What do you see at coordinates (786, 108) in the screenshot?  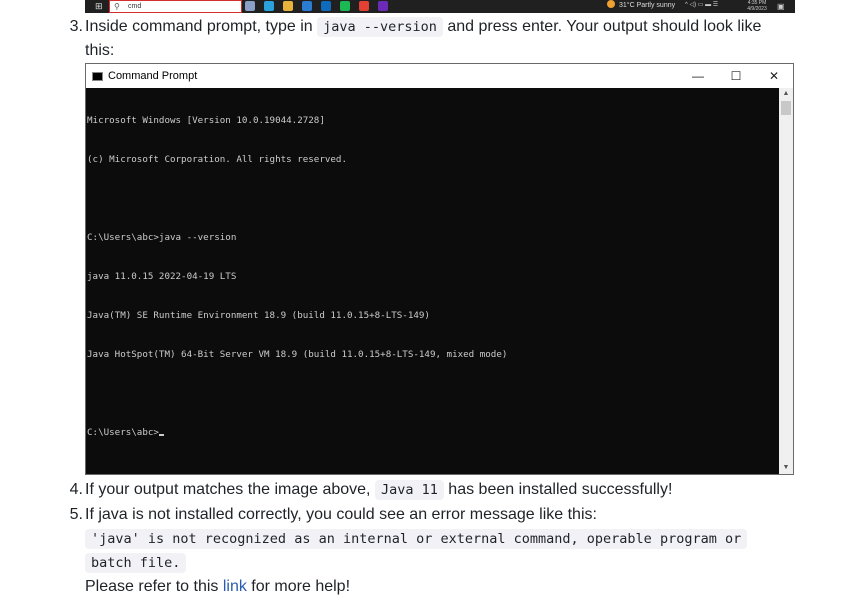 I see `scrollbar-thumb` at bounding box center [786, 108].